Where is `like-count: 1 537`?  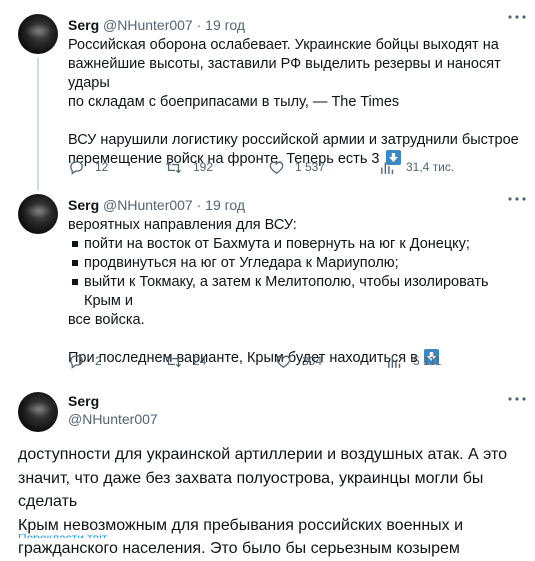
like-count: 1 537 is located at coordinates (310, 167).